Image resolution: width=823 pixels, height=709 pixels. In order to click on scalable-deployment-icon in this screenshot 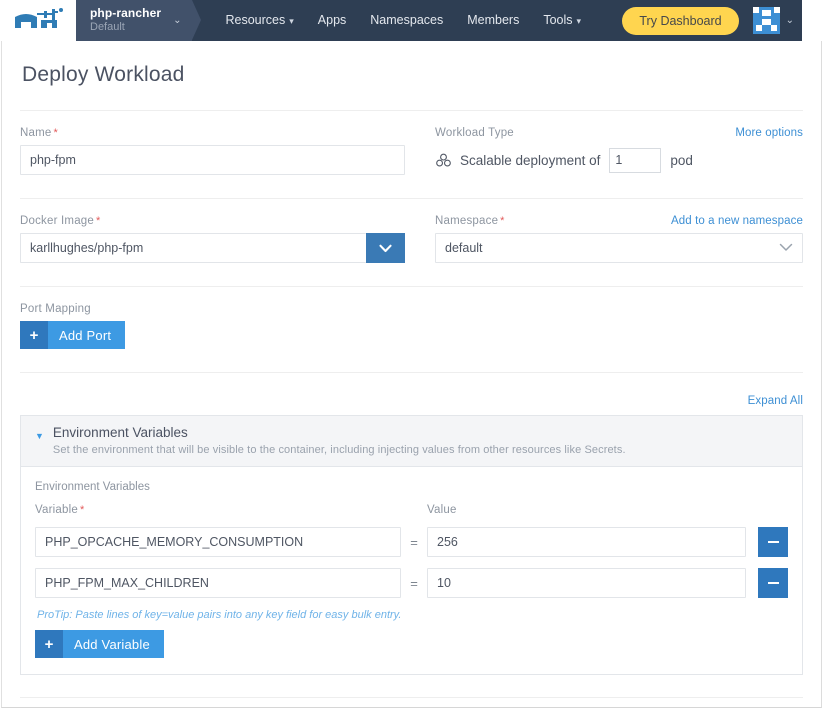, I will do `click(443, 160)`.